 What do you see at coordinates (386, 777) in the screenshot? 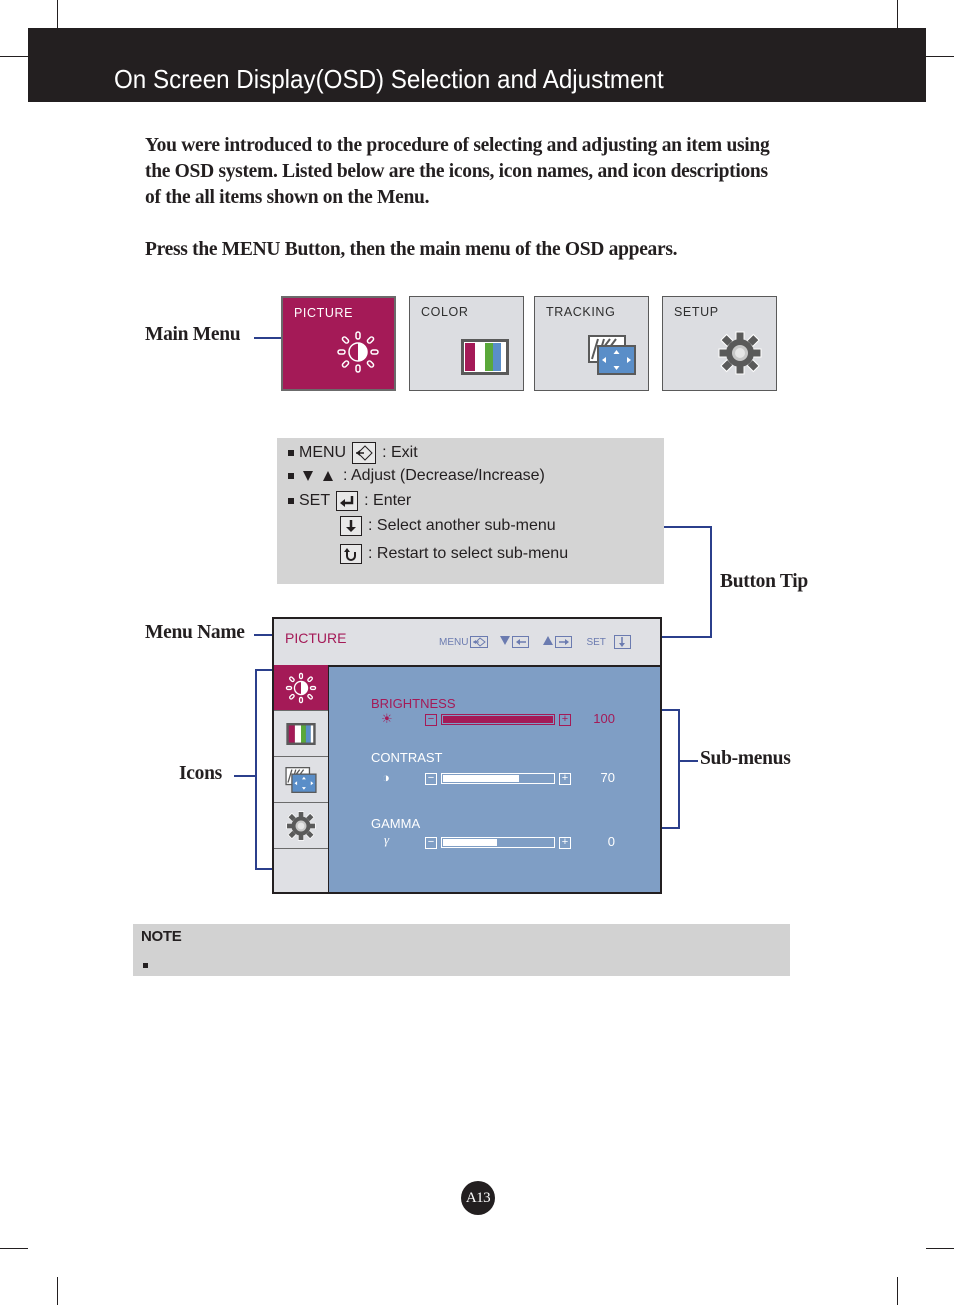
I see `half-circle-icon: ◑` at bounding box center [386, 777].